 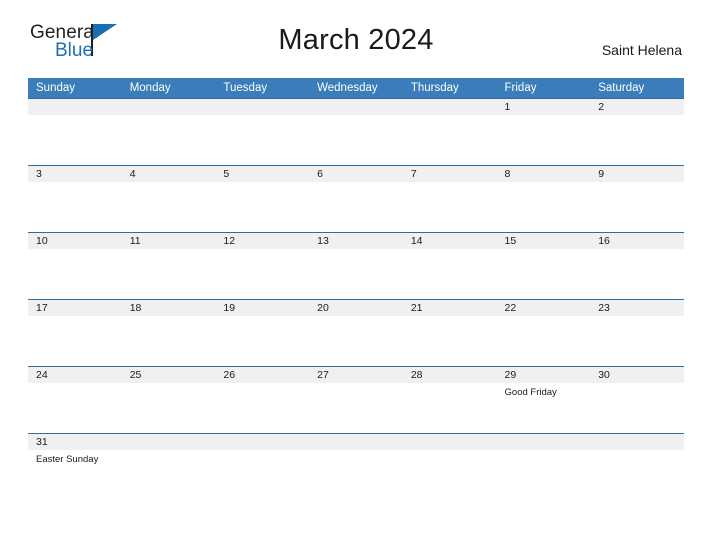 I want to click on day-cell-content: 23, so click(x=637, y=308).